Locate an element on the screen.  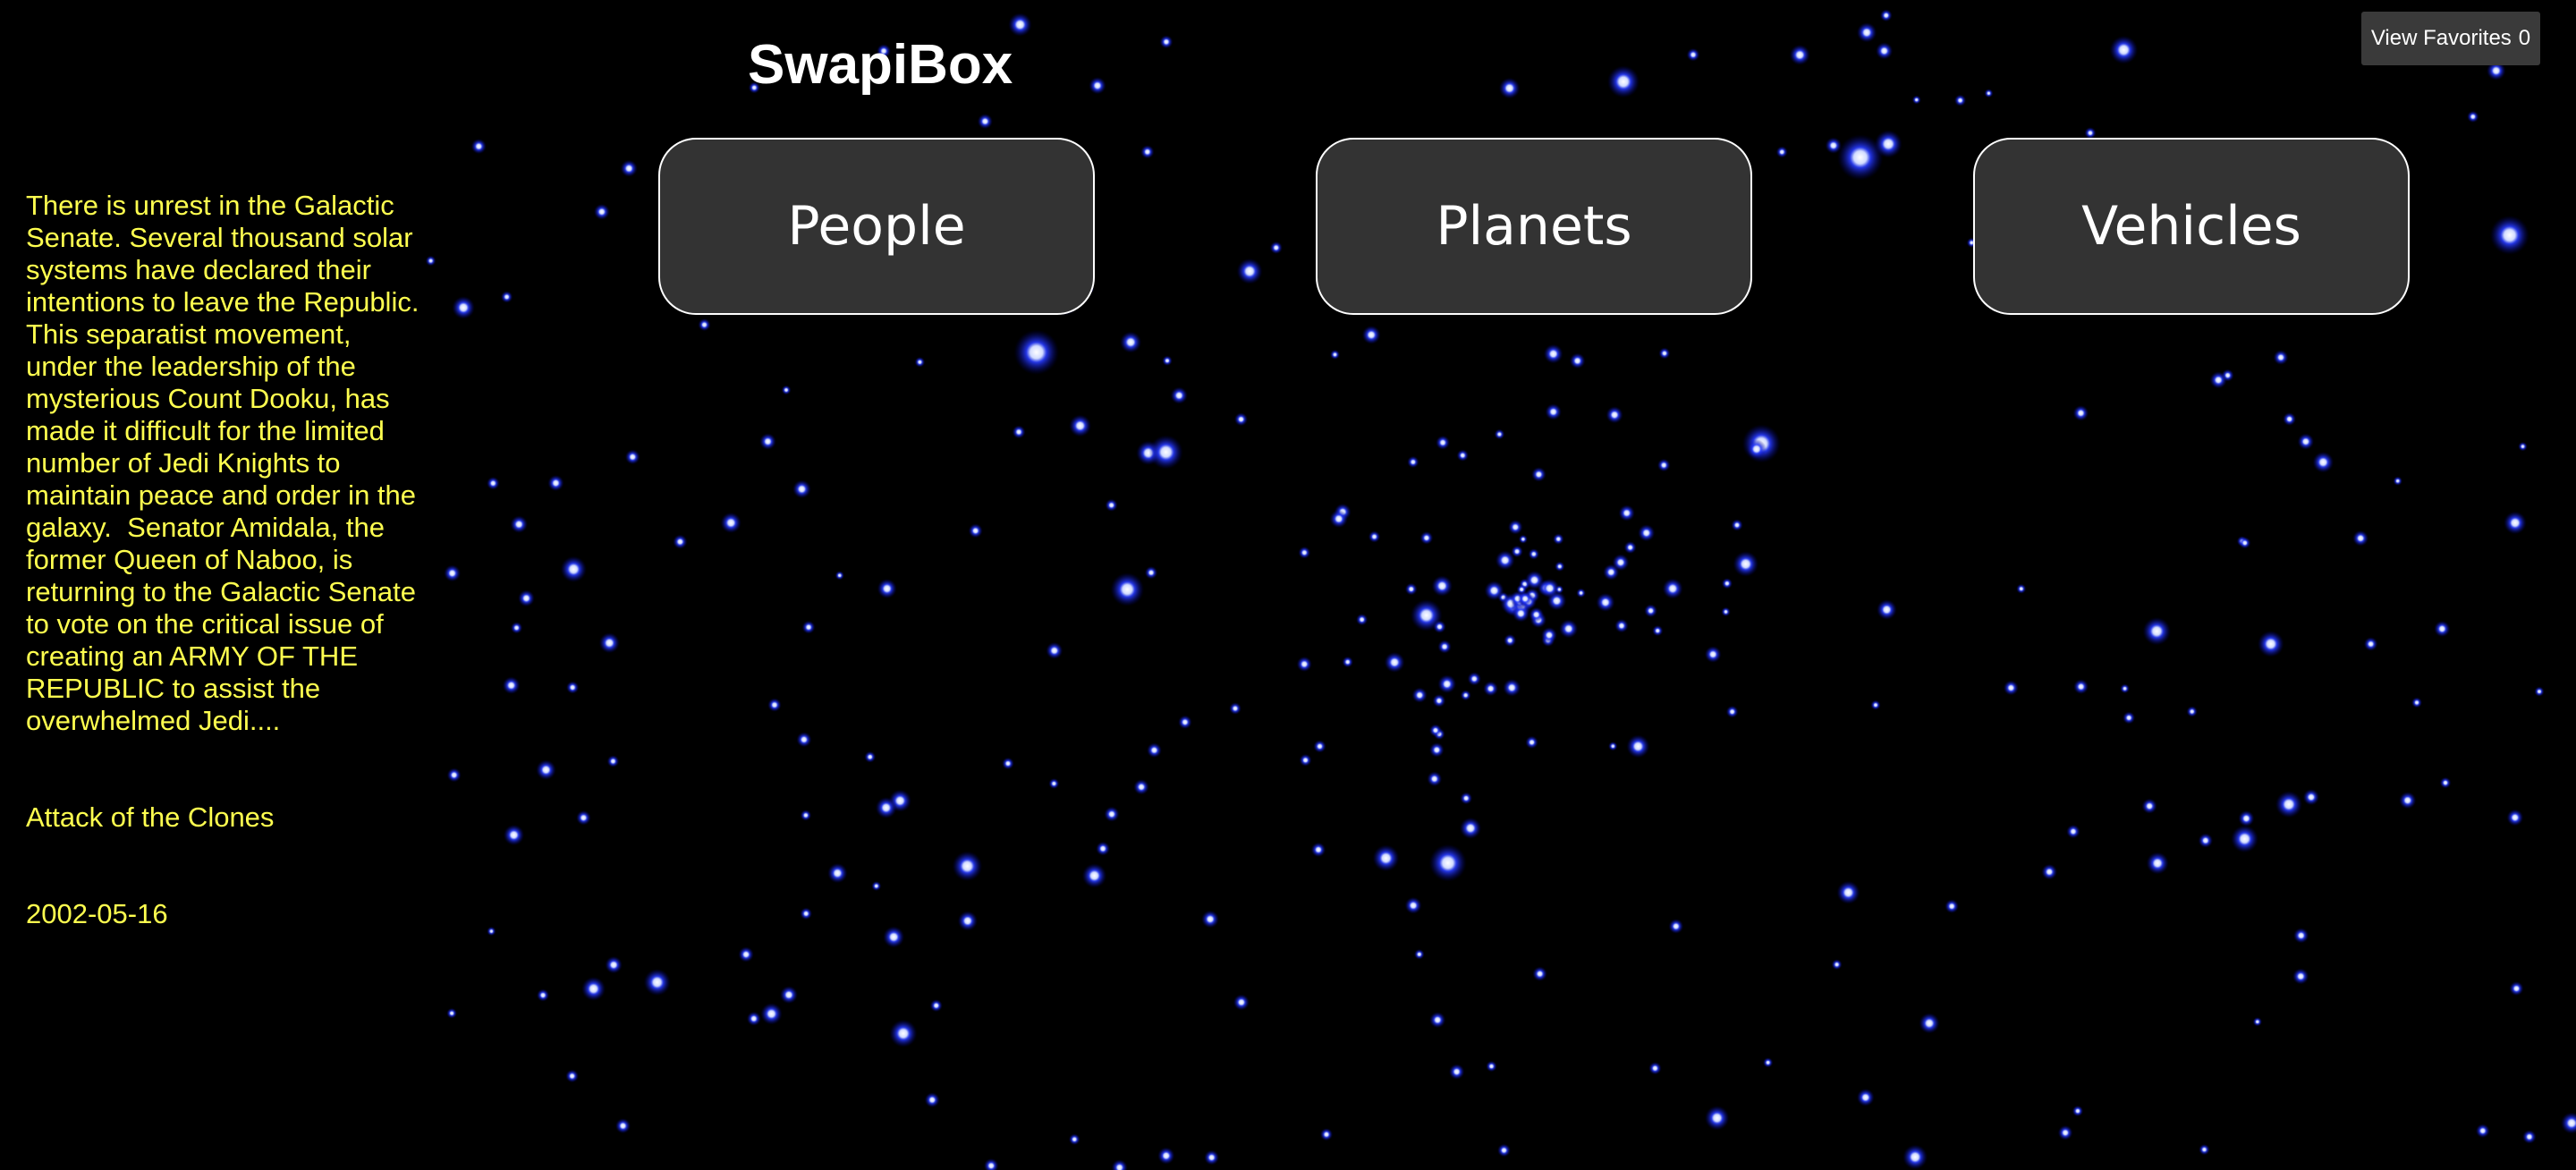
view-favorites-label: View Favorites is located at coordinates (2441, 38).